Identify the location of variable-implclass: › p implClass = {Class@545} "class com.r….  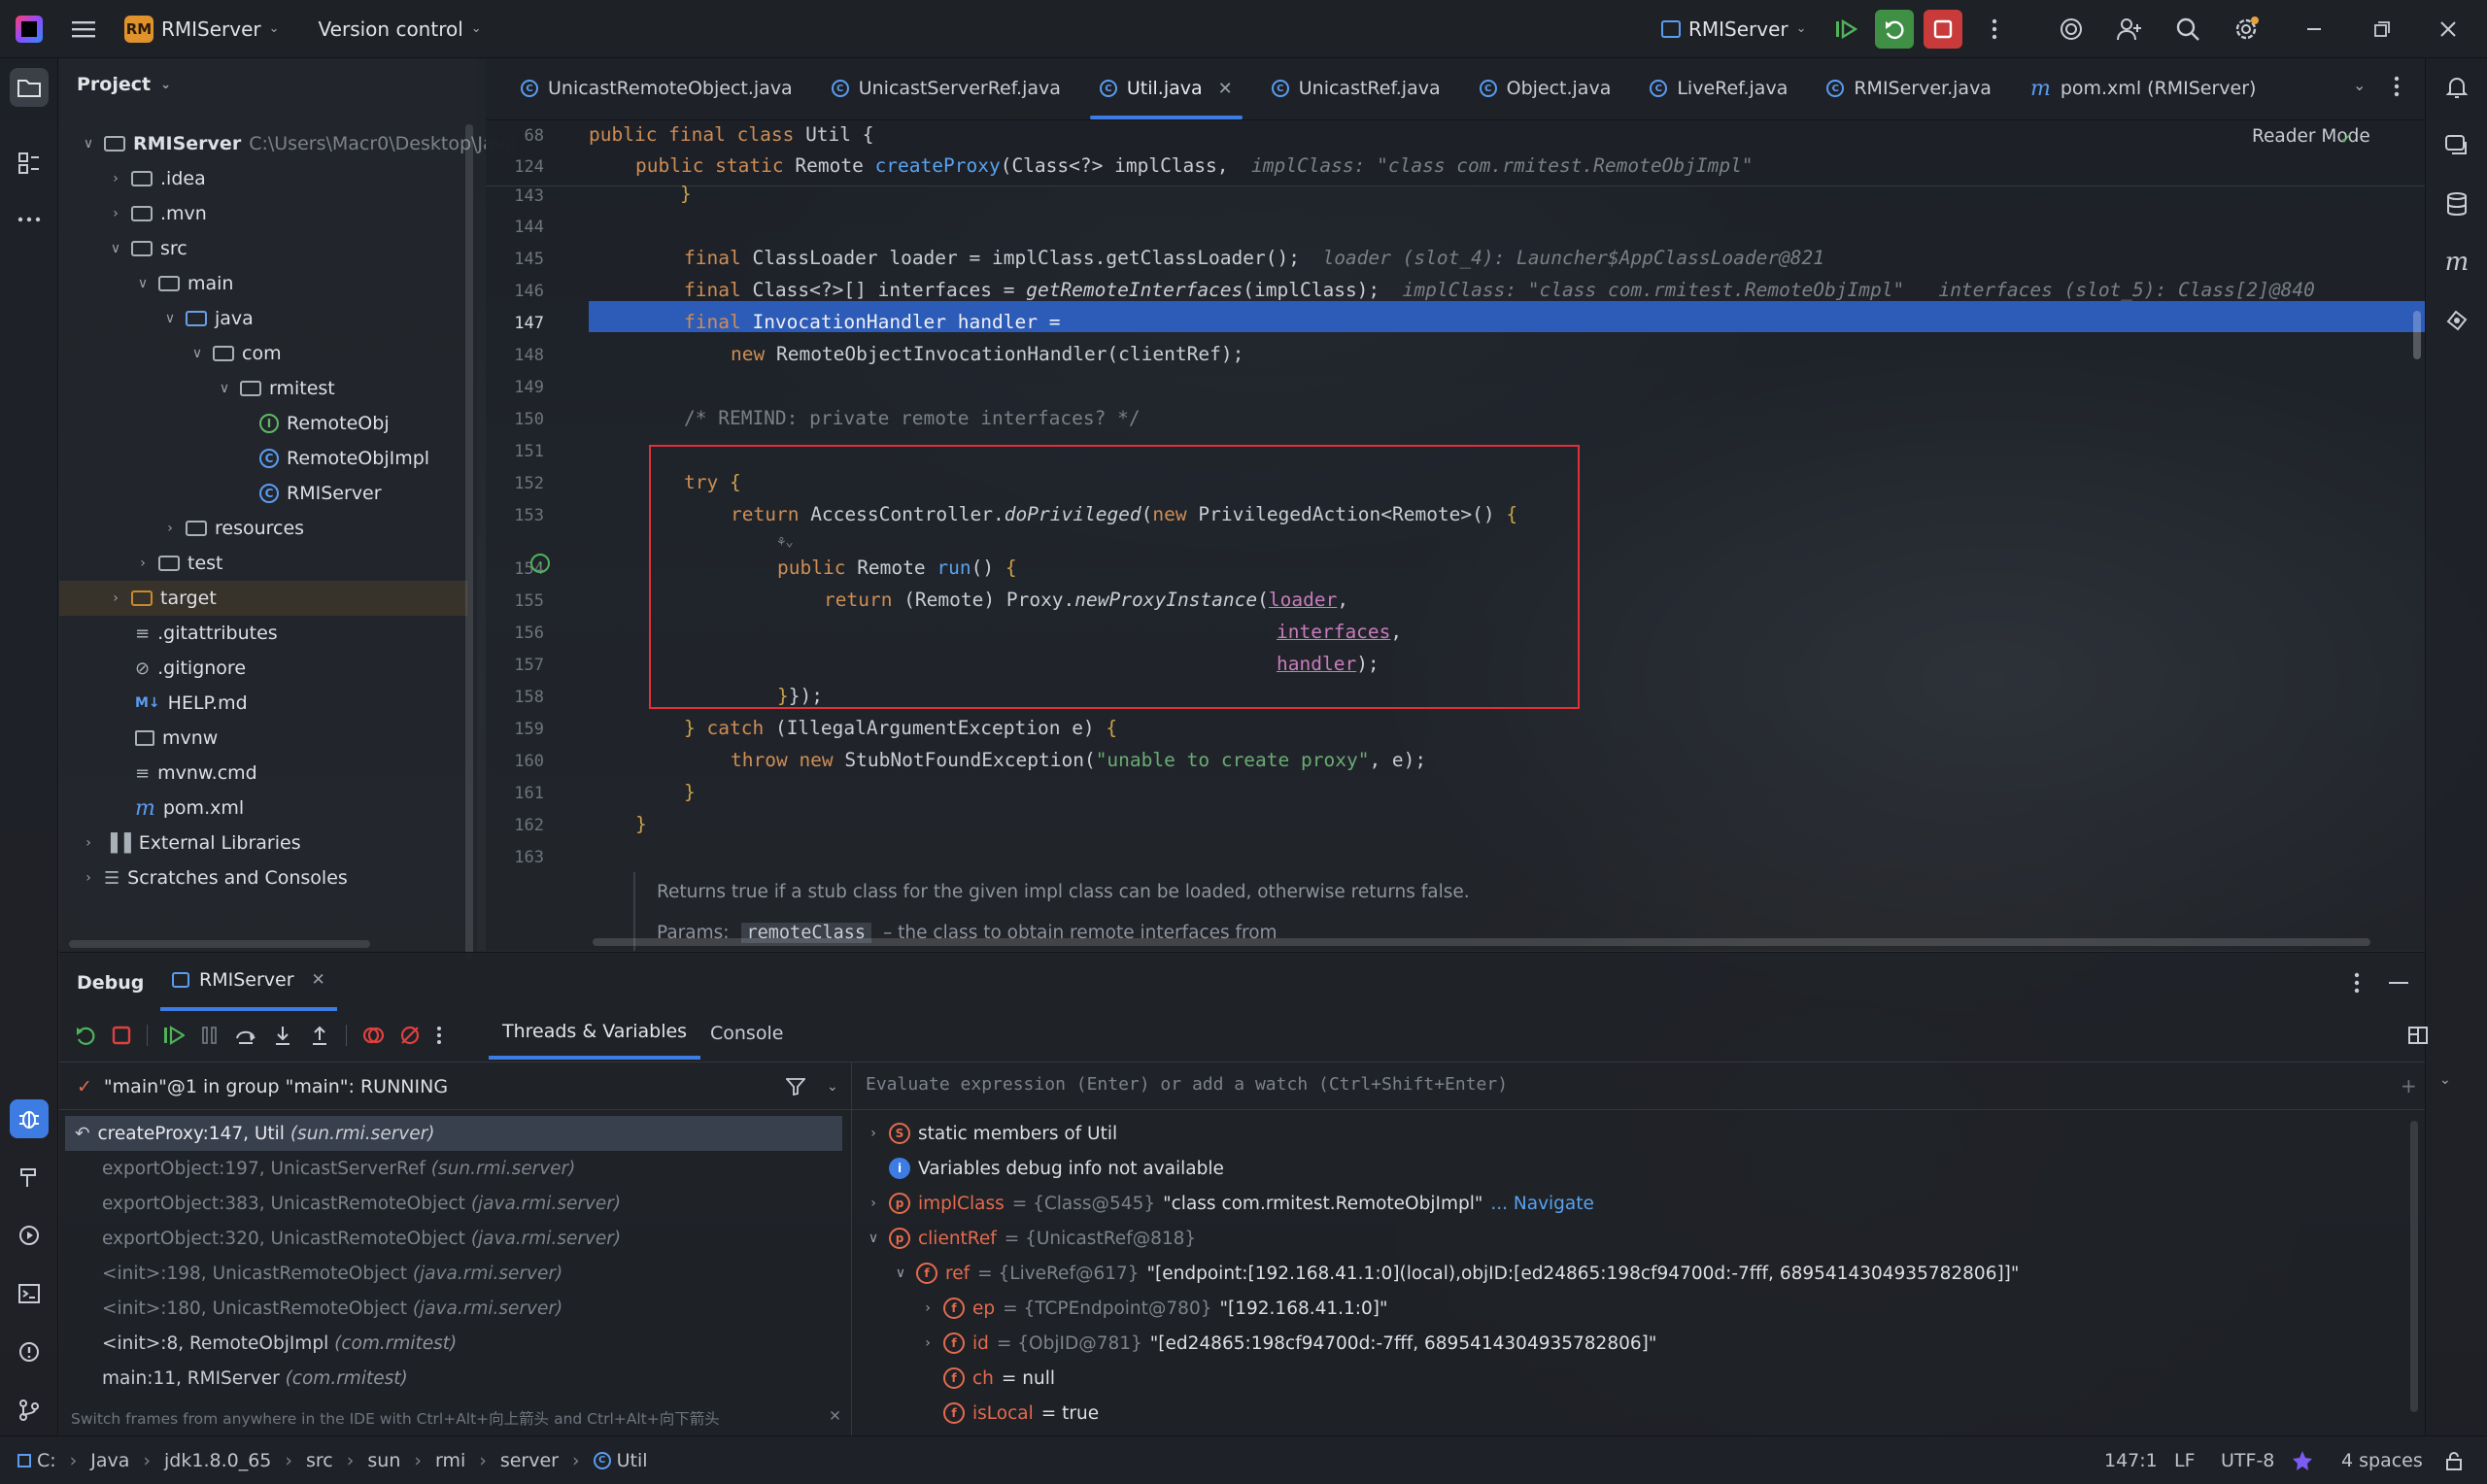
(1230, 1203).